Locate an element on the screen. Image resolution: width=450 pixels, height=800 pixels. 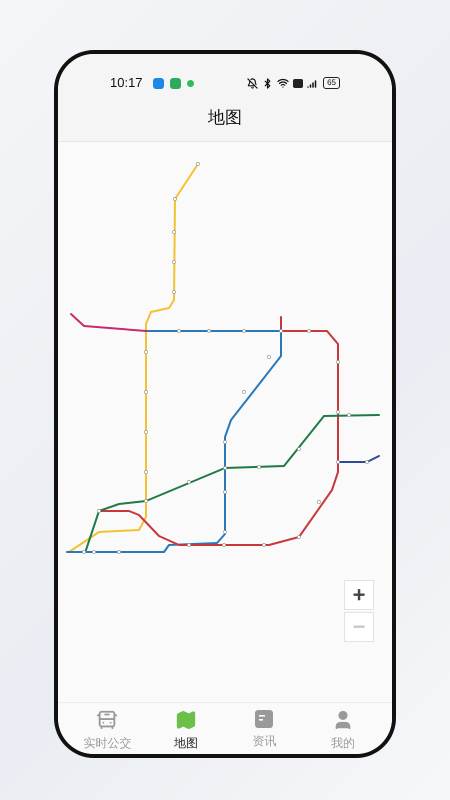
status-time: 10:17 is located at coordinates (126, 83).